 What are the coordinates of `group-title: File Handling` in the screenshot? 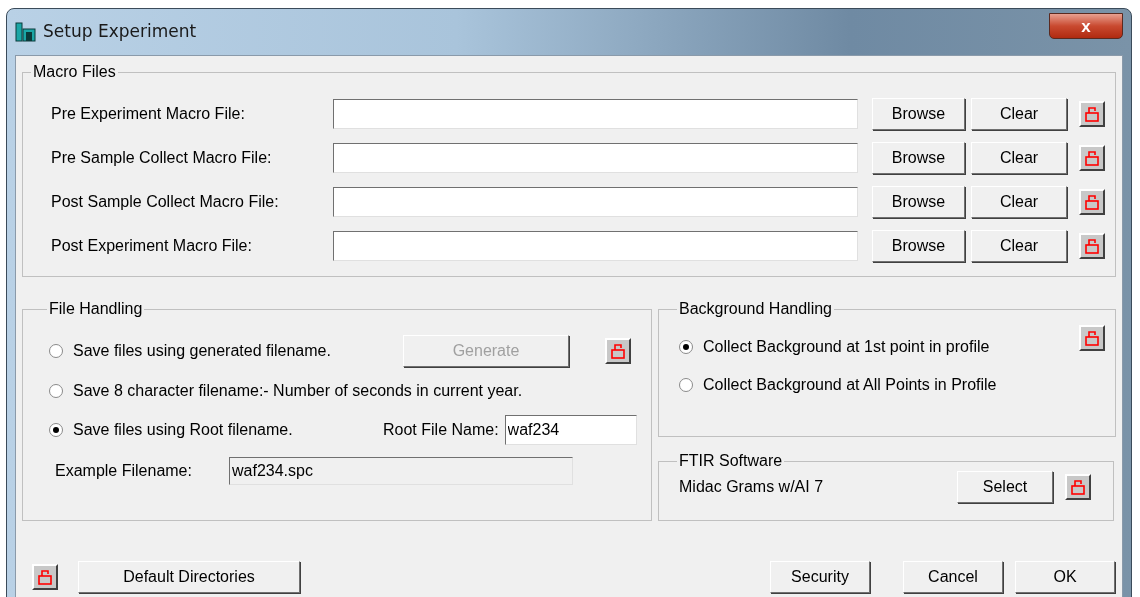 It's located at (96, 309).